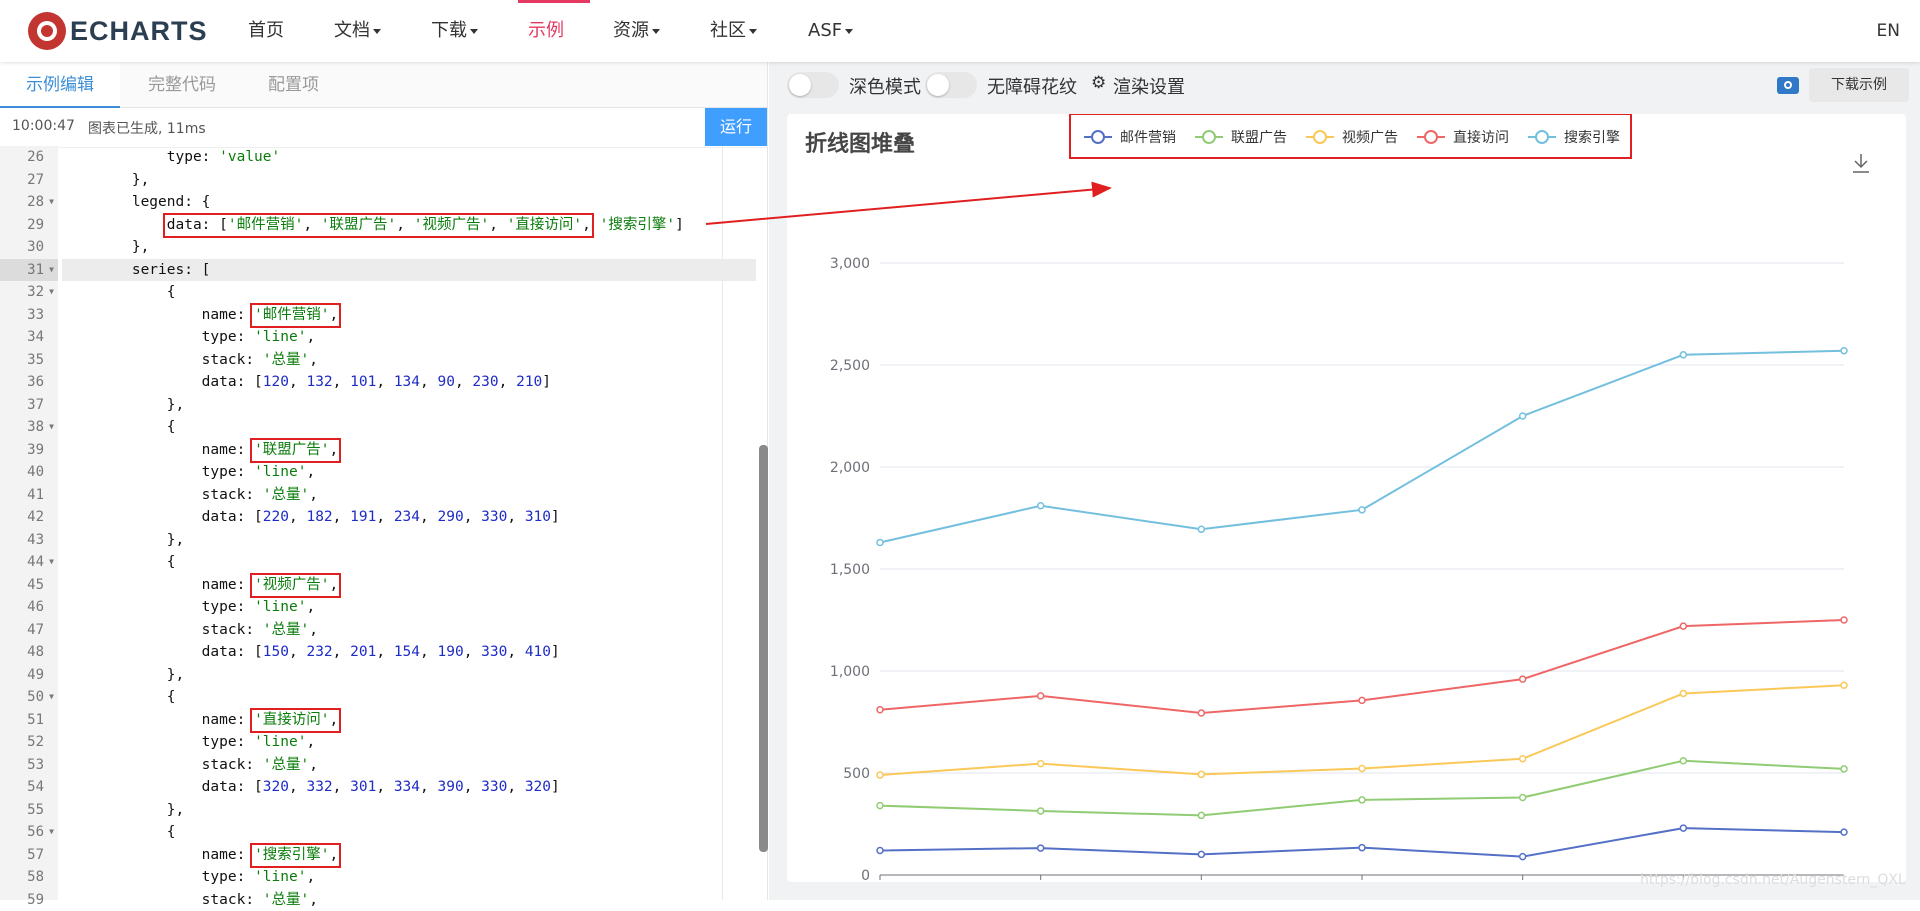 This screenshot has height=911, width=1920. I want to click on run-button: 运行, so click(736, 127).